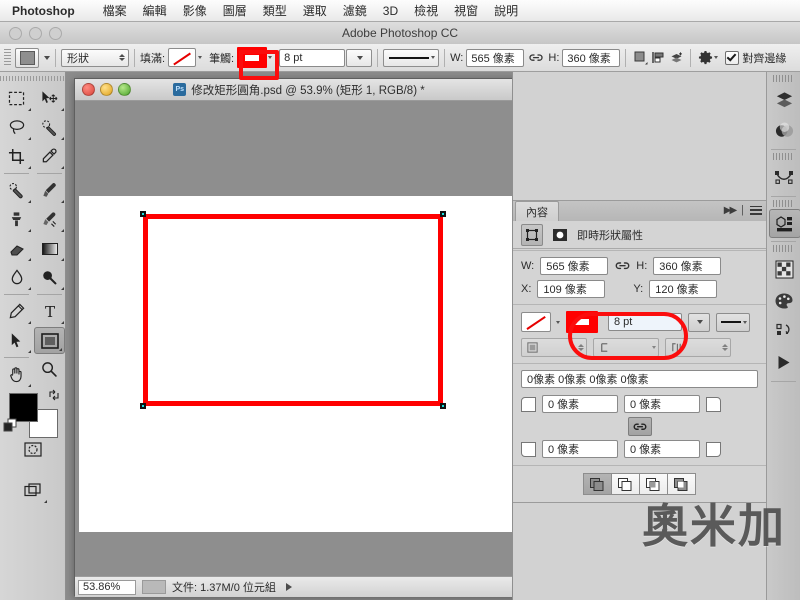 The height and width of the screenshot is (600, 800). What do you see at coordinates (783, 300) in the screenshot?
I see `color-panel-icon` at bounding box center [783, 300].